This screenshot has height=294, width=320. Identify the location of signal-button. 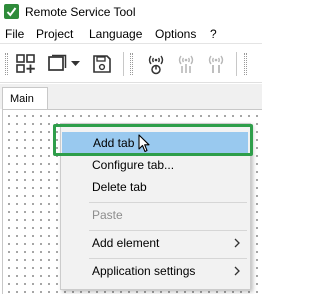
(186, 64).